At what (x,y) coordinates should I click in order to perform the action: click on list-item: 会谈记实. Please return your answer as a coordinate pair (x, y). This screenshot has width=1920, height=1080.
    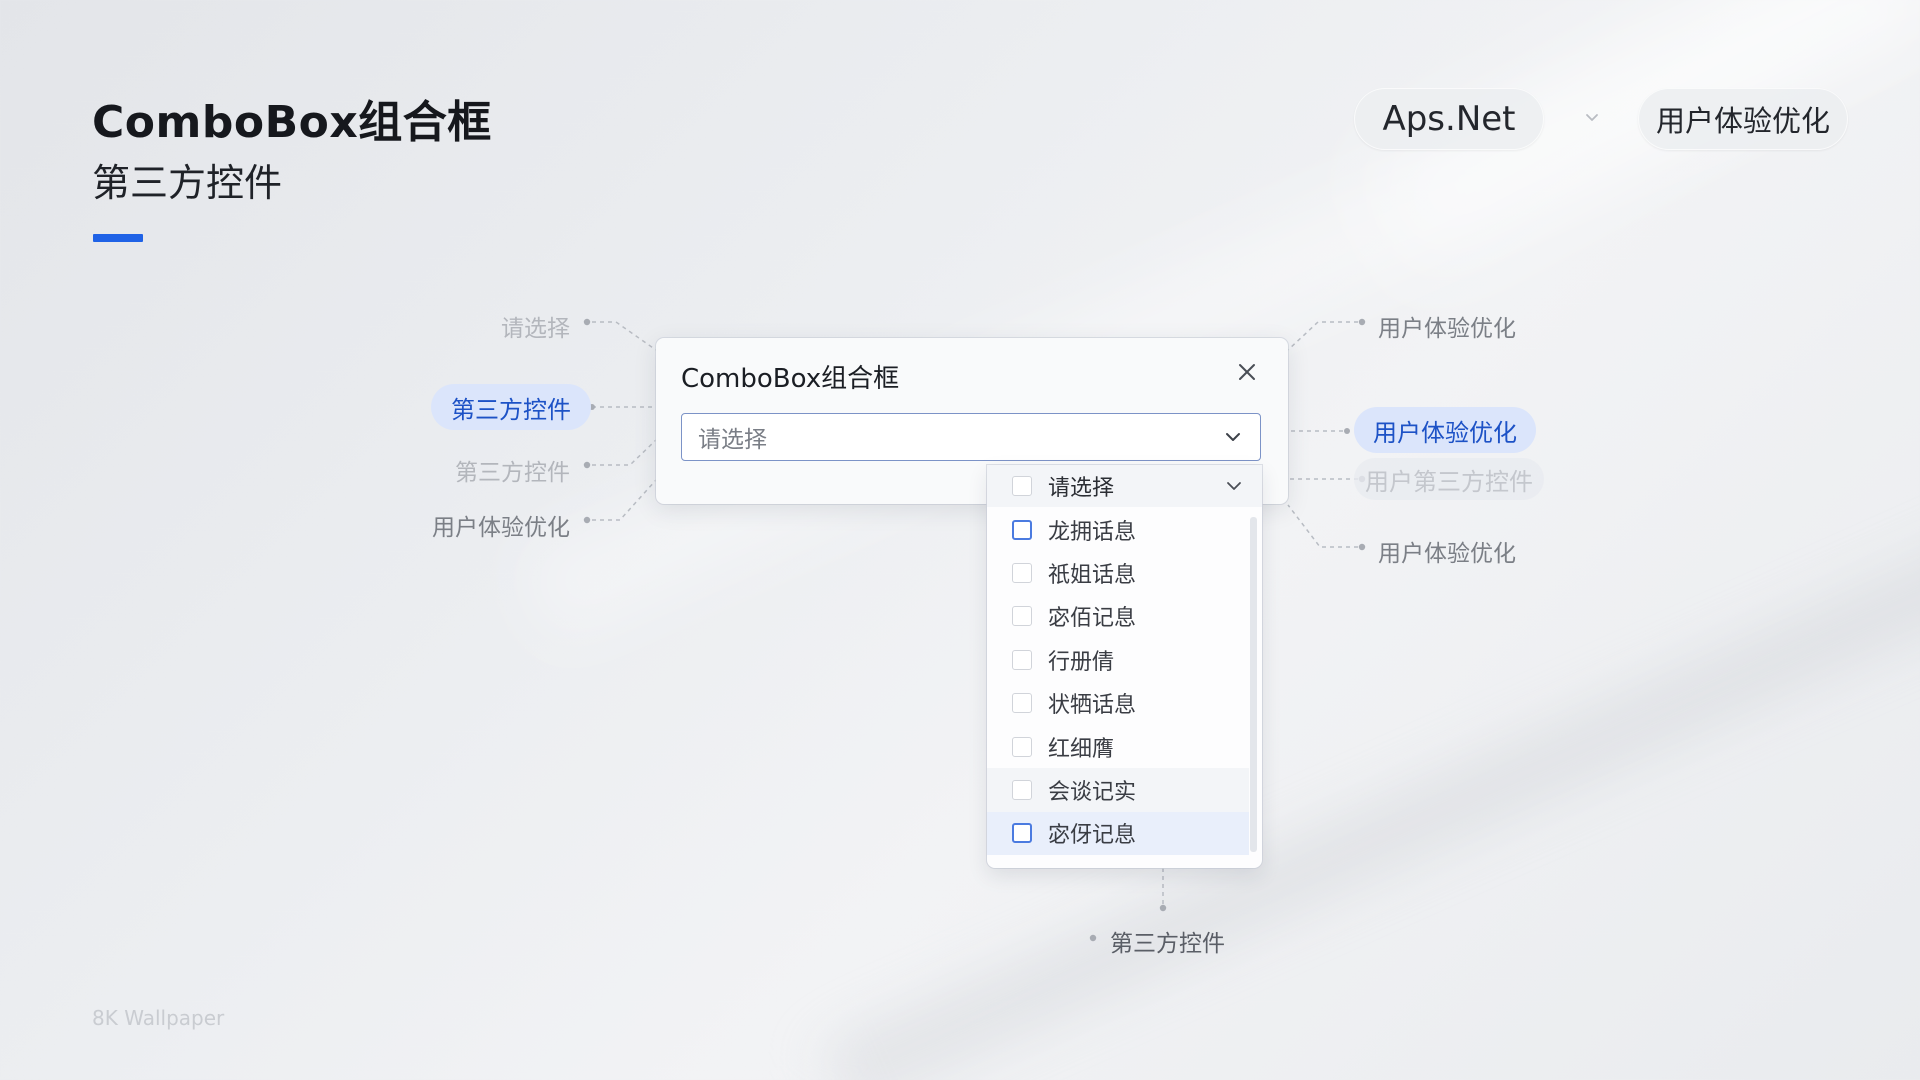
    Looking at the image, I should click on (1118, 790).